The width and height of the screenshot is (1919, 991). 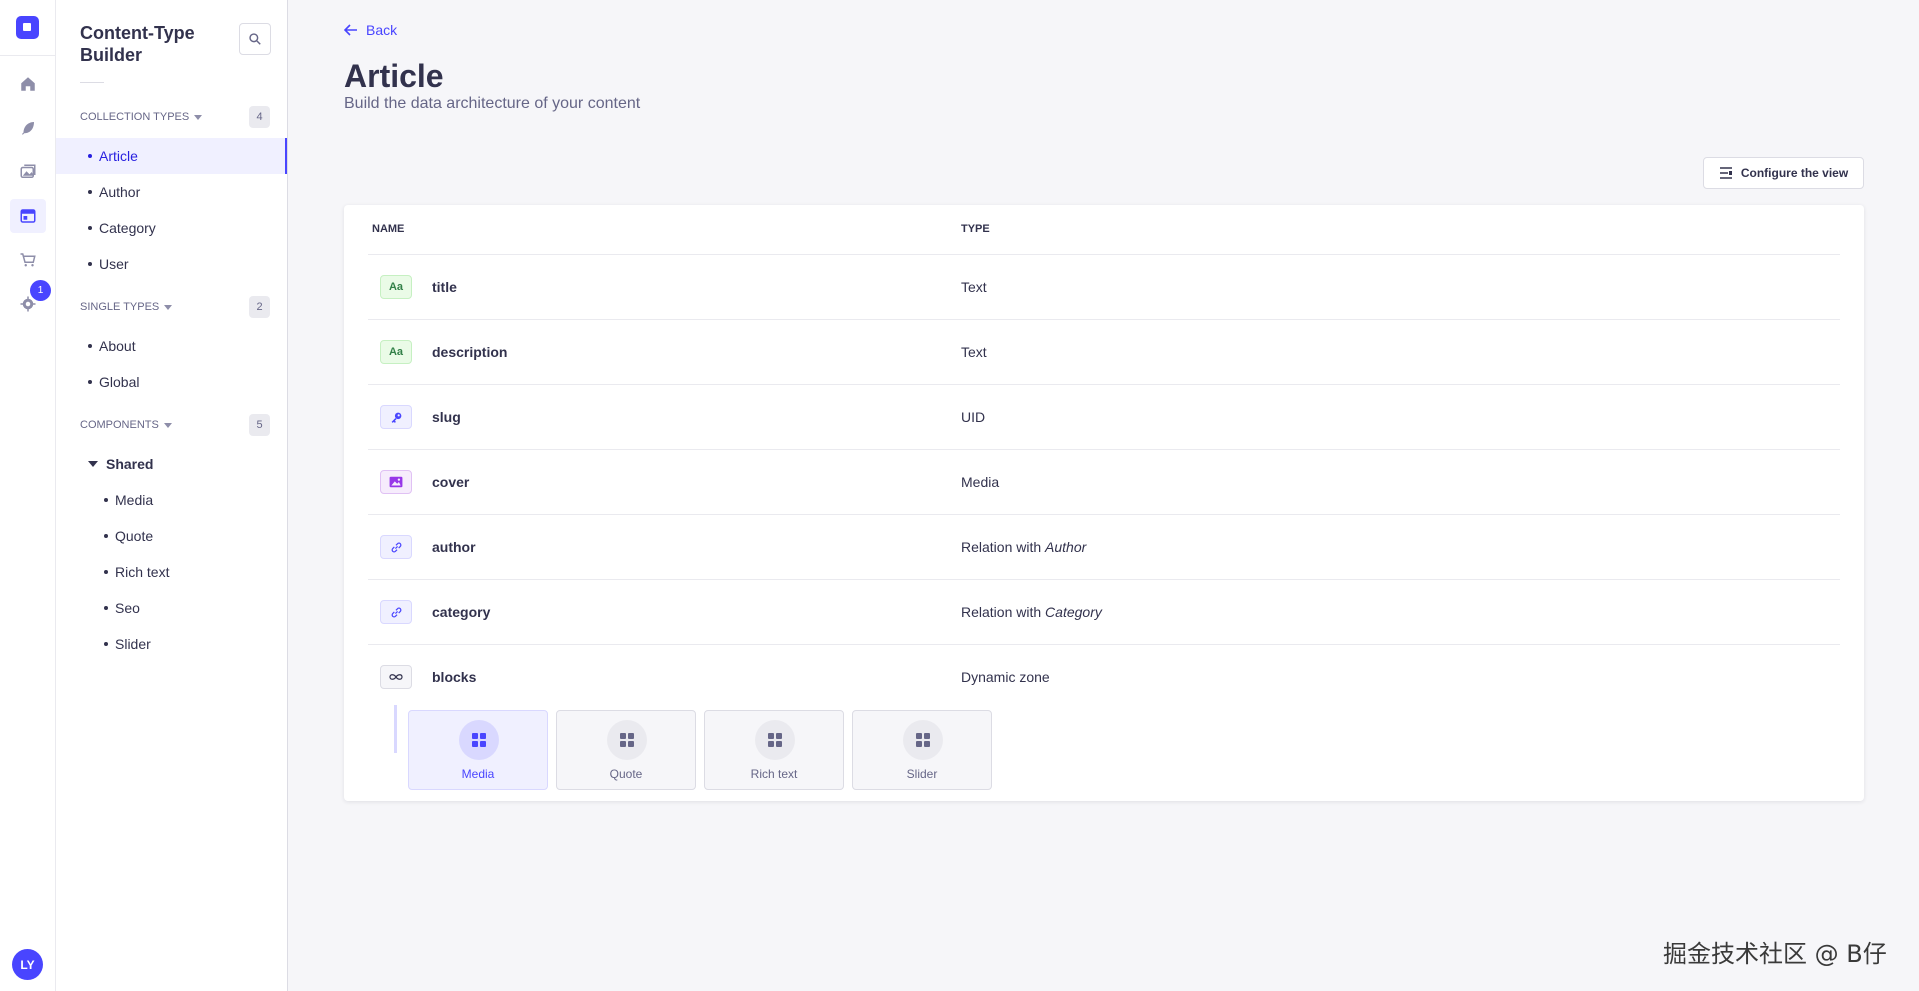 I want to click on components-label: COMPONENTS, so click(x=119, y=425).